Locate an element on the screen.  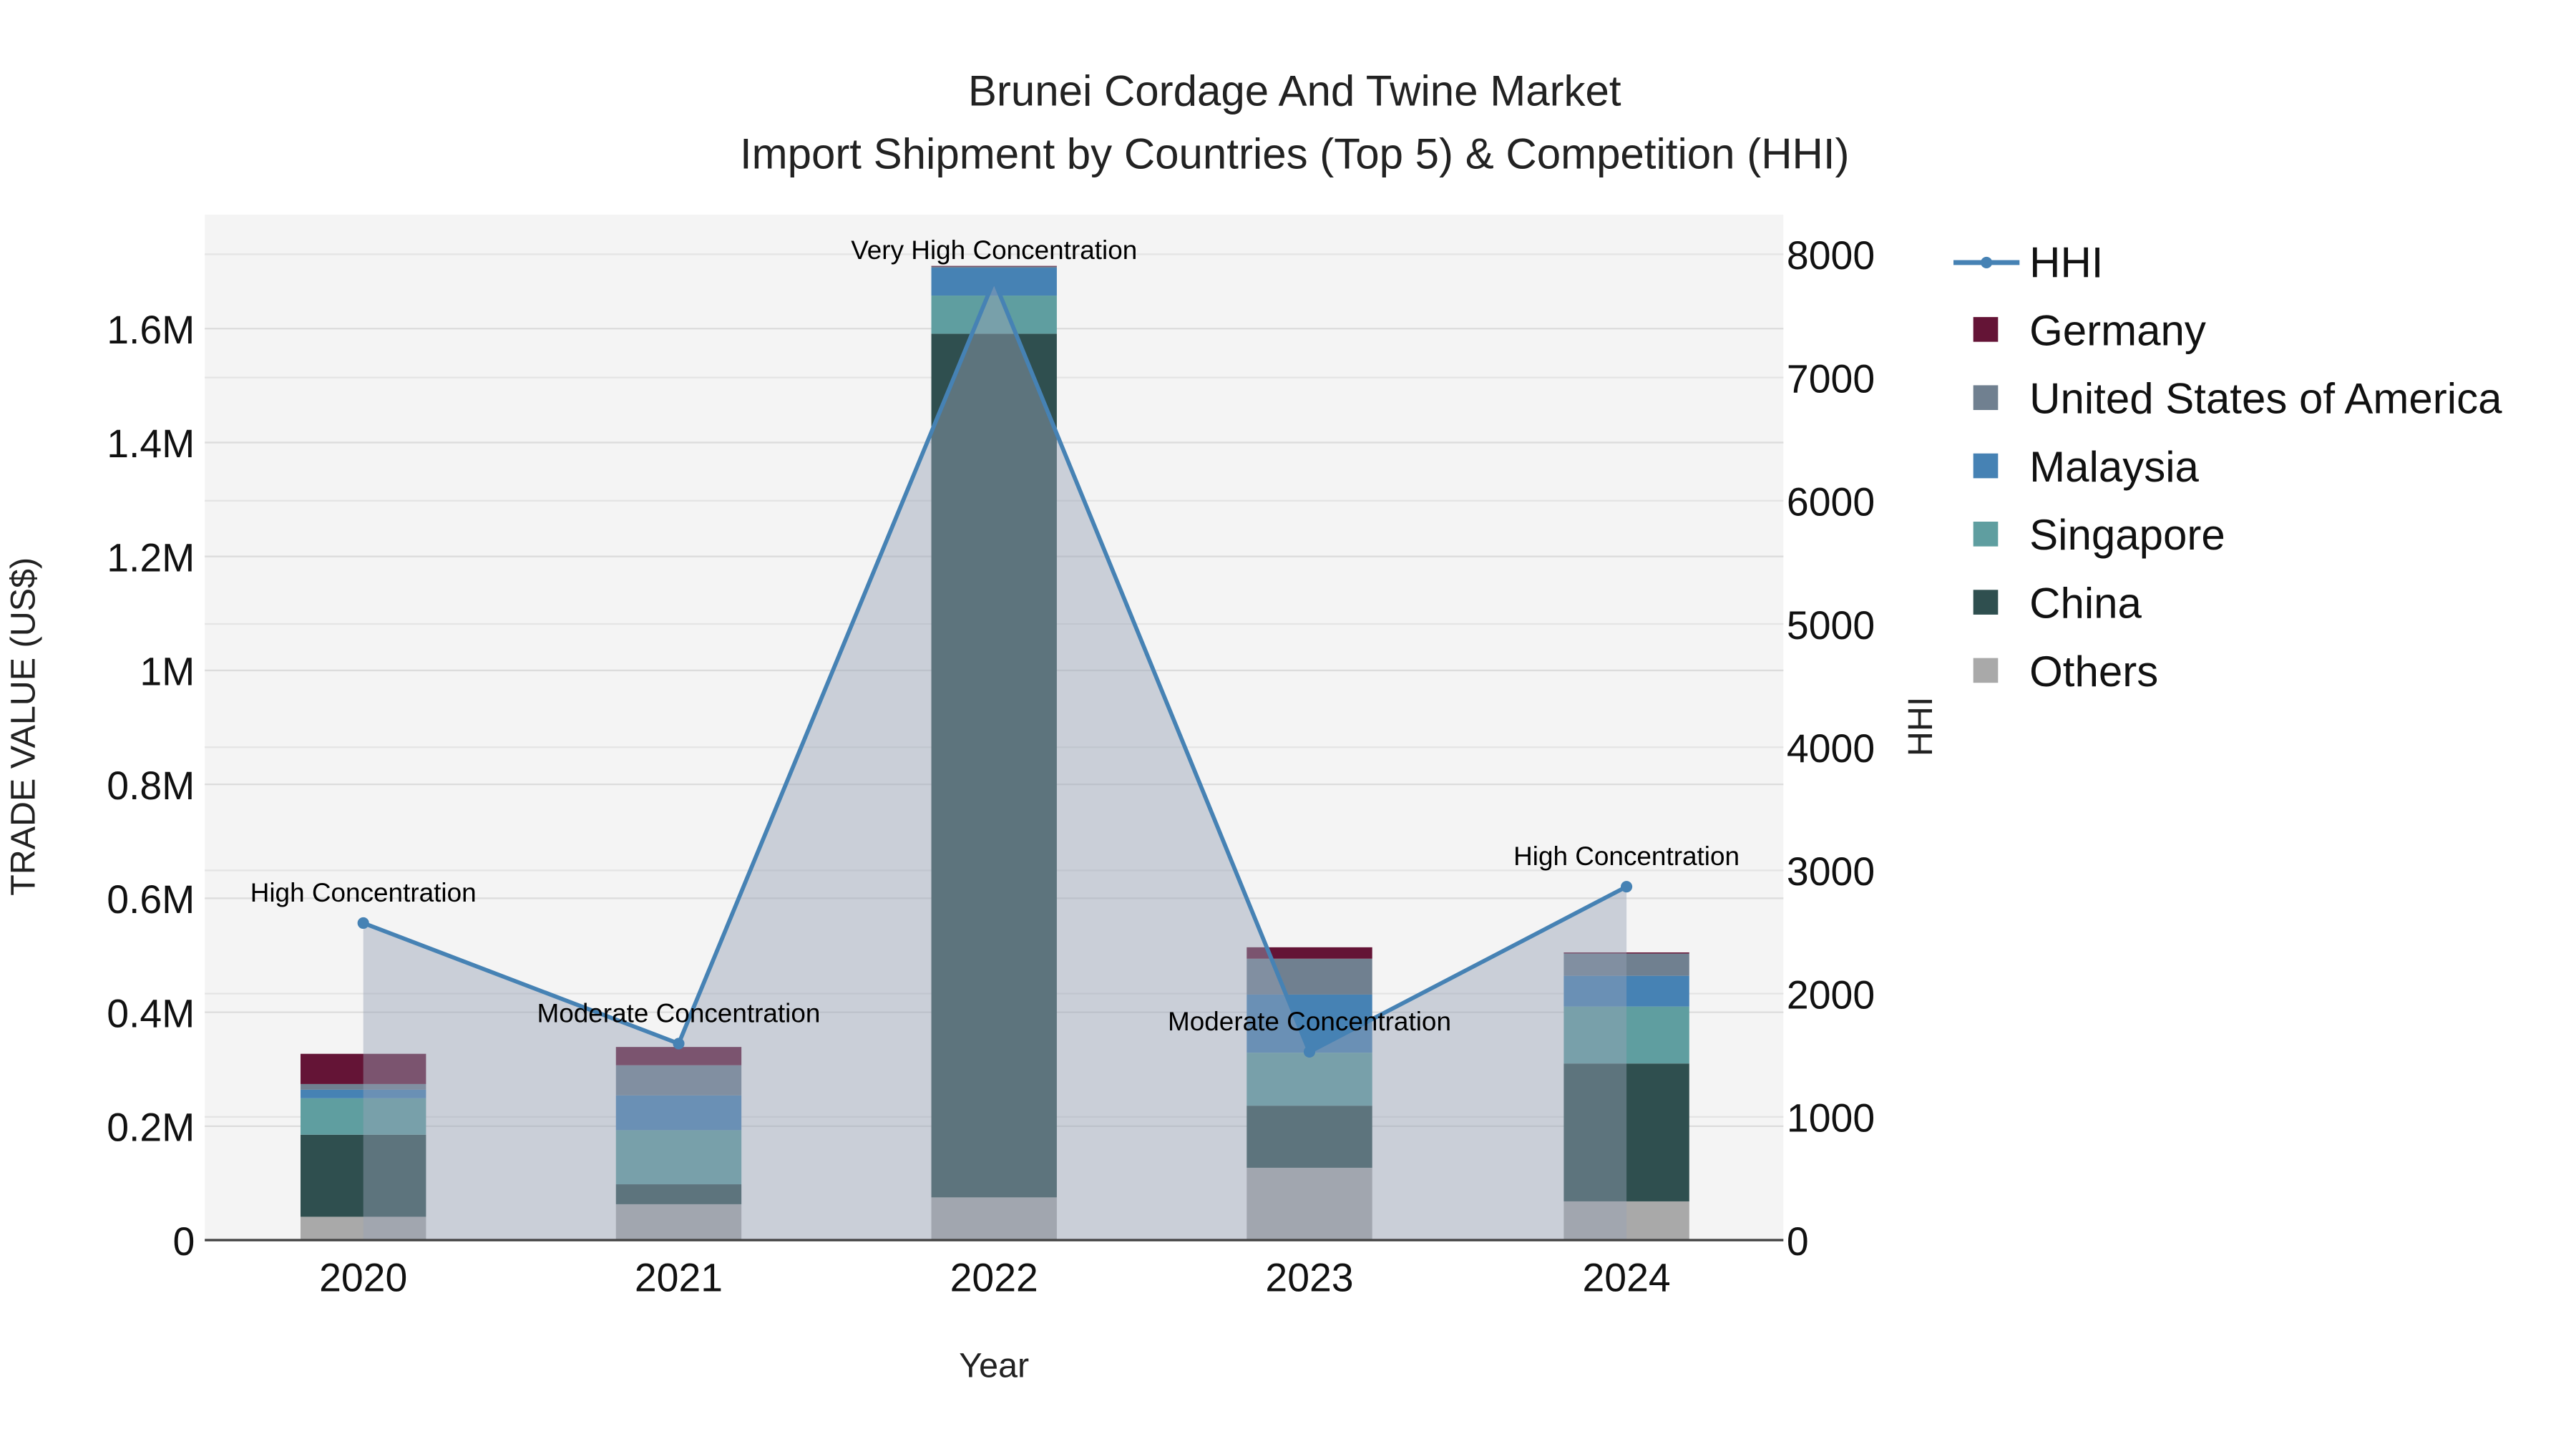
x-axis-ticks: 2020 2021 2022 2023 2024 is located at coordinates (995, 1278).